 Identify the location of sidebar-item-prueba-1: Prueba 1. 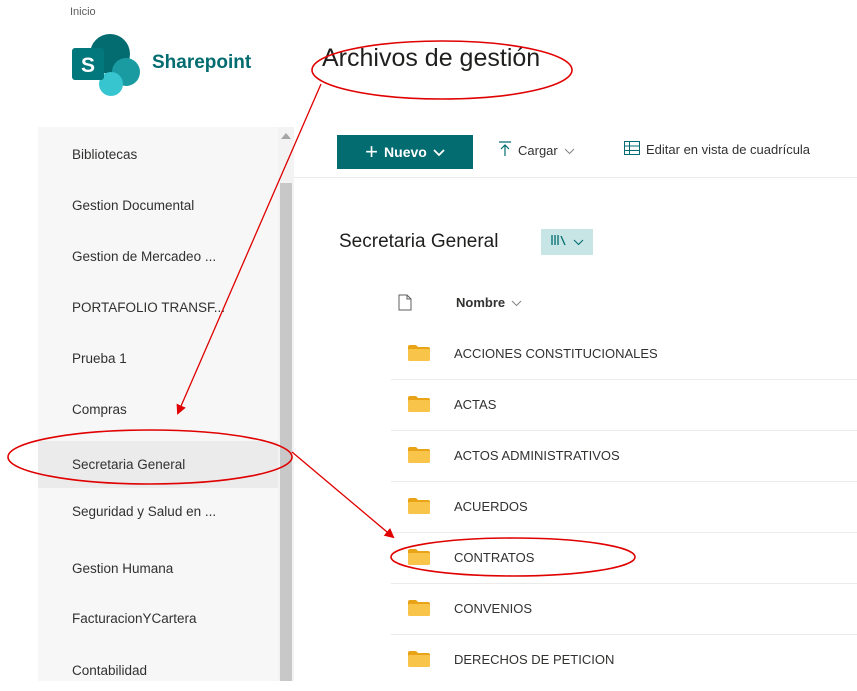
(158, 359).